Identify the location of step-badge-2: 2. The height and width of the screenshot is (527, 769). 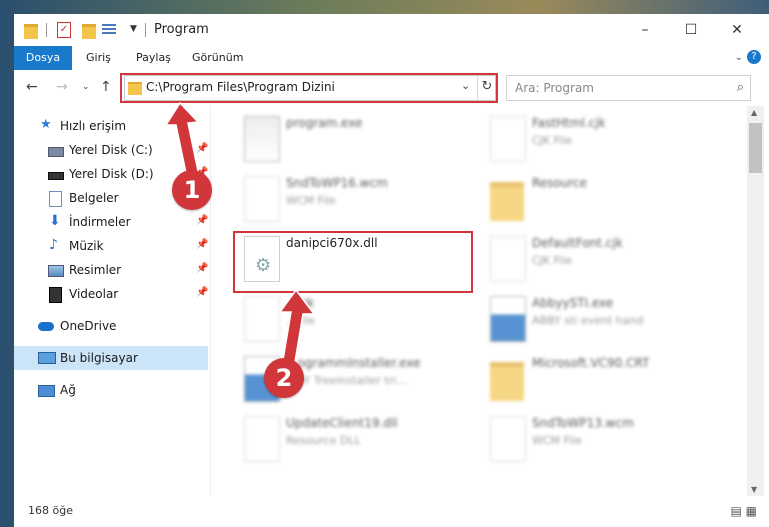
(284, 378).